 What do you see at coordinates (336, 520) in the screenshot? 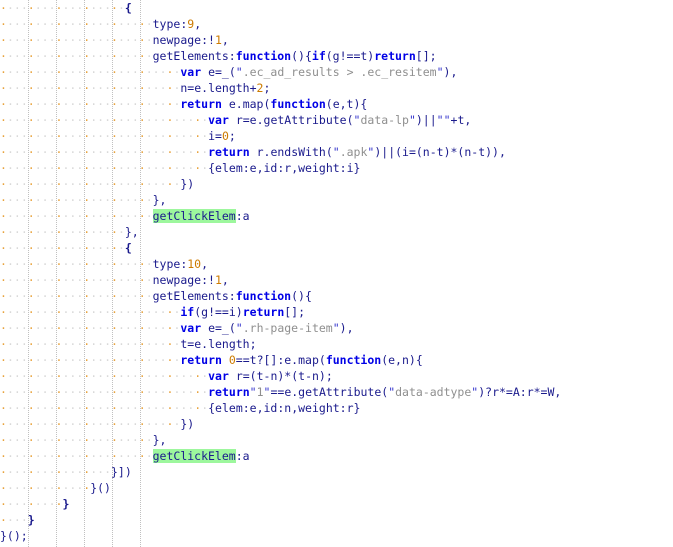
I see `code-line: ····}` at bounding box center [336, 520].